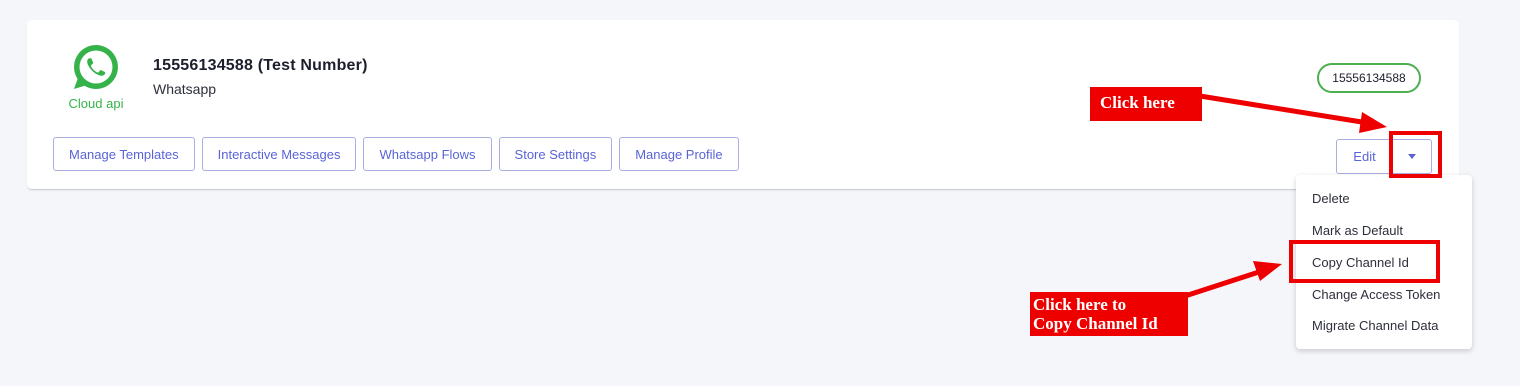  I want to click on annotation-arrows, so click(1285, 196).